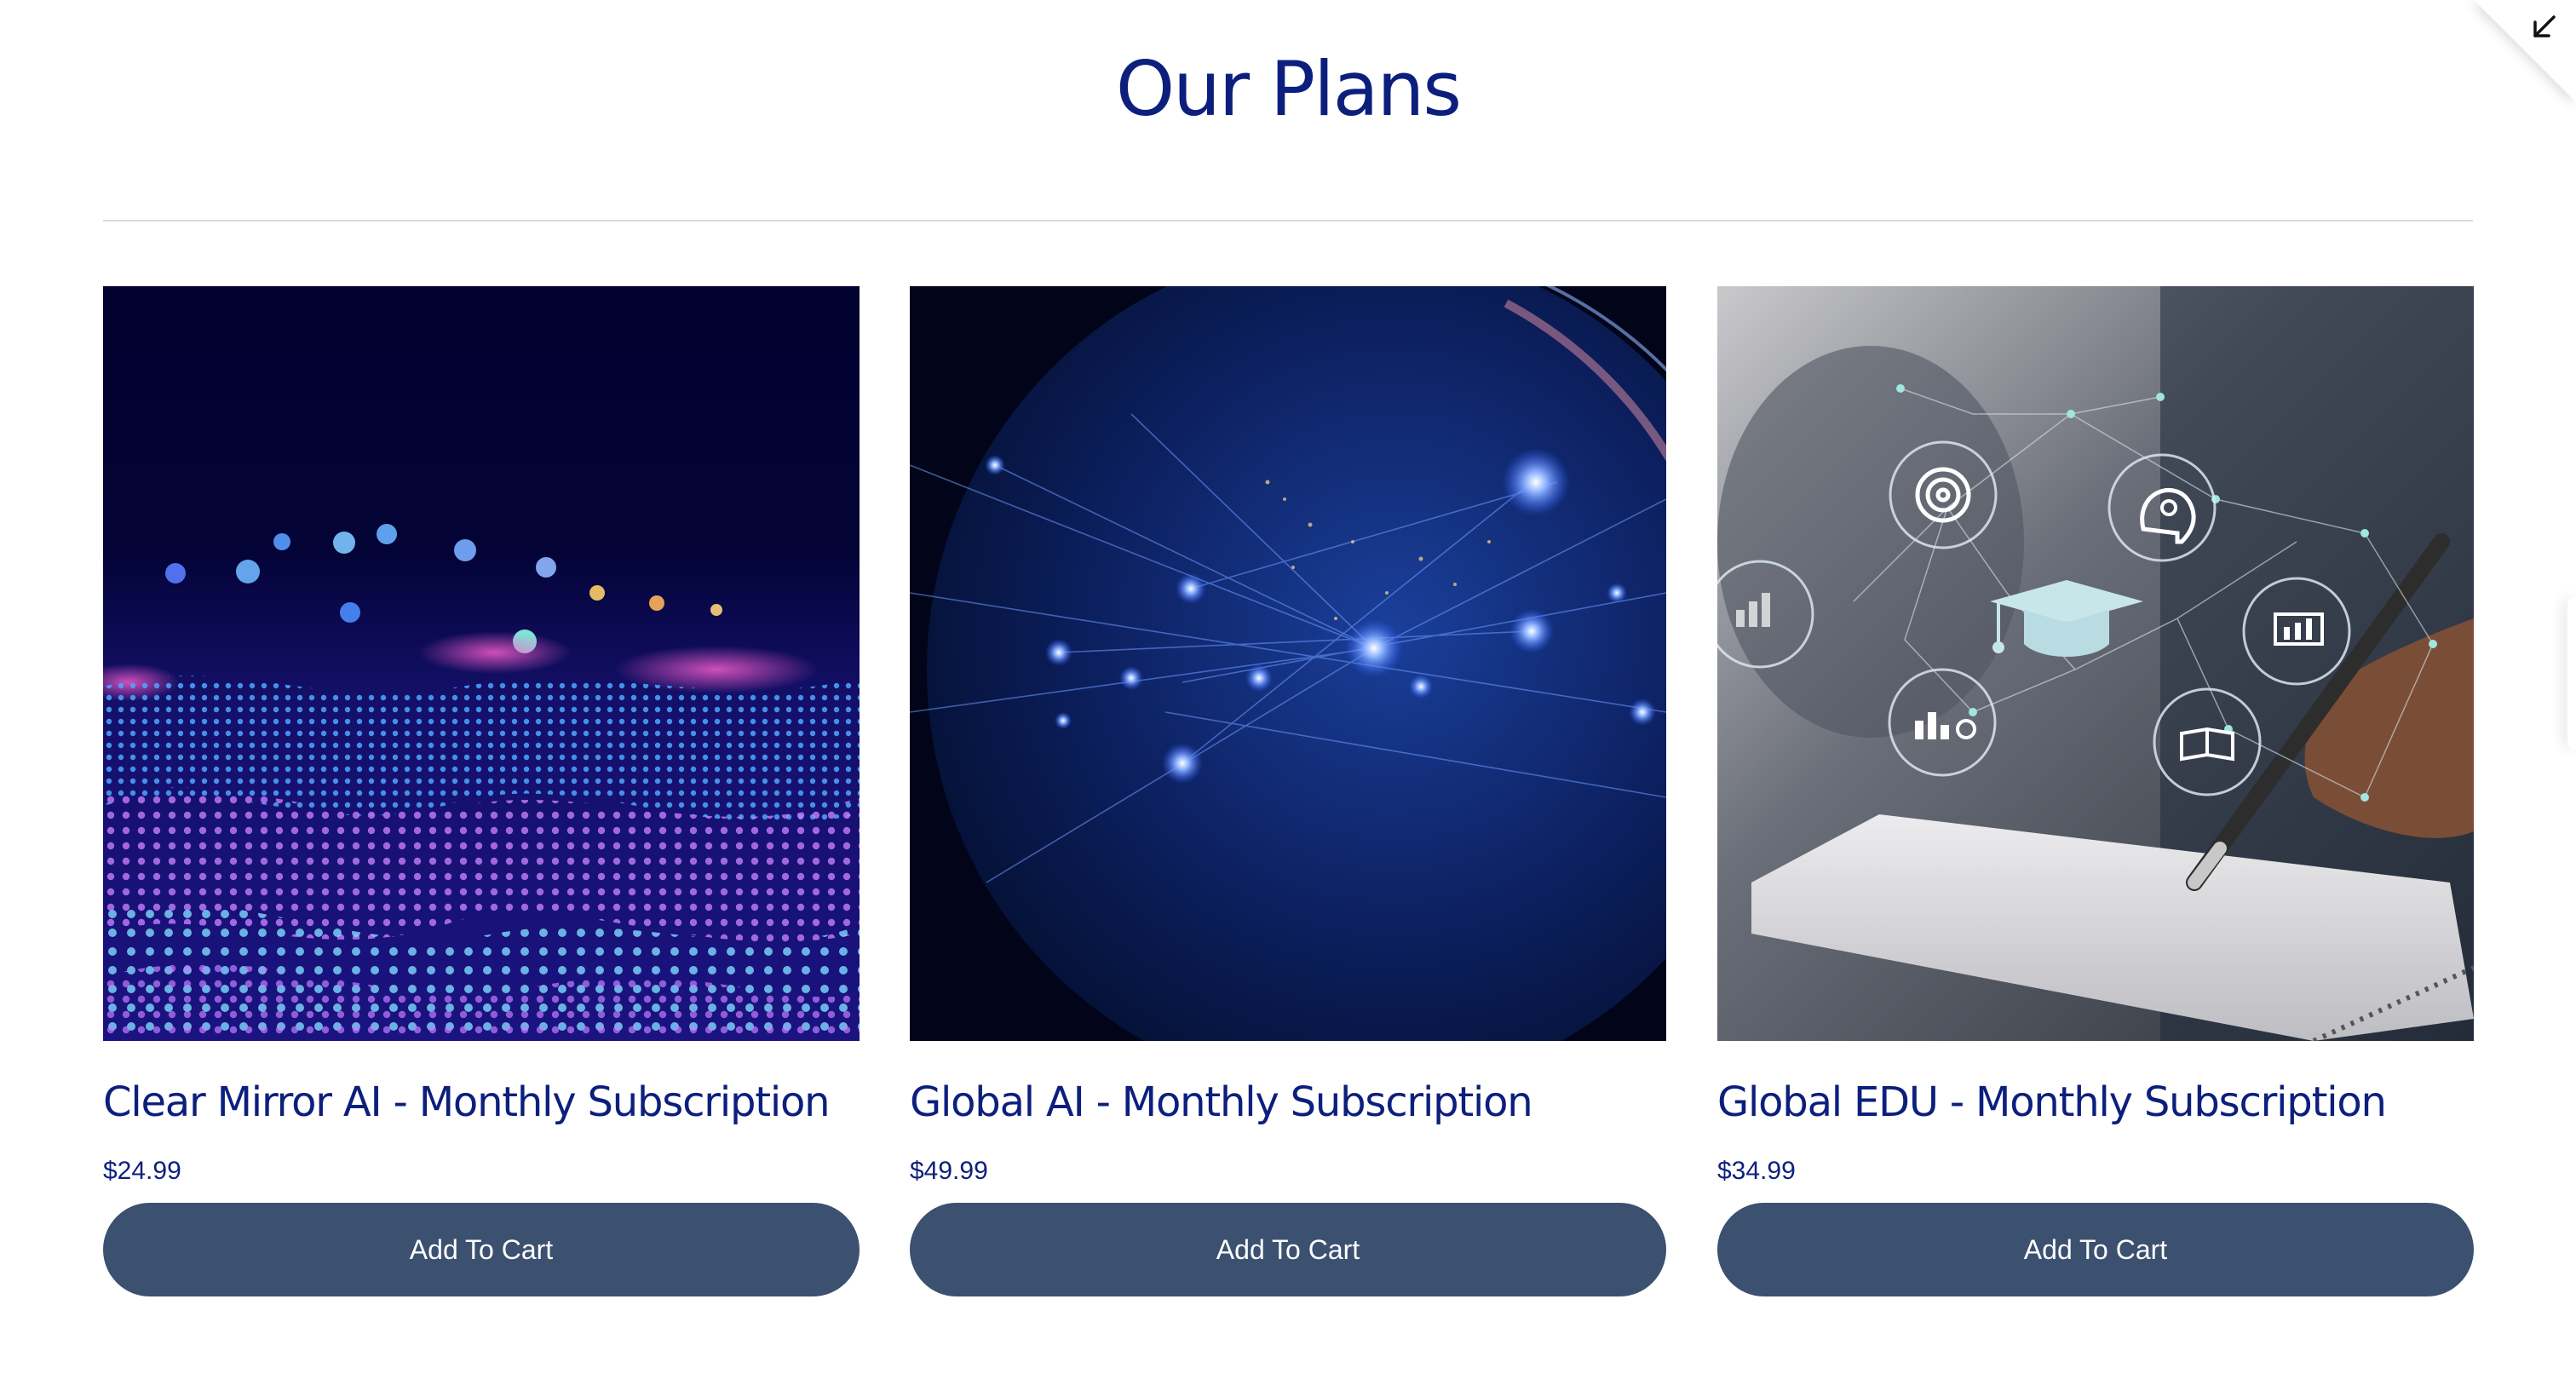 This screenshot has width=2576, height=1397. What do you see at coordinates (1221, 1102) in the screenshot?
I see `plan-title: Global AI - Monthly Subscription` at bounding box center [1221, 1102].